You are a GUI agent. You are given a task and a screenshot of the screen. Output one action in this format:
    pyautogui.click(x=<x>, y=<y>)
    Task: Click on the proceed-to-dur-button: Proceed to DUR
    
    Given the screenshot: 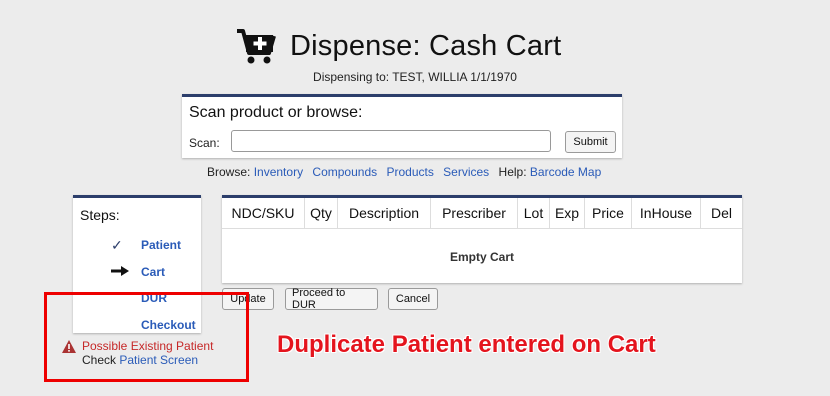 What is the action you would take?
    pyautogui.click(x=331, y=299)
    